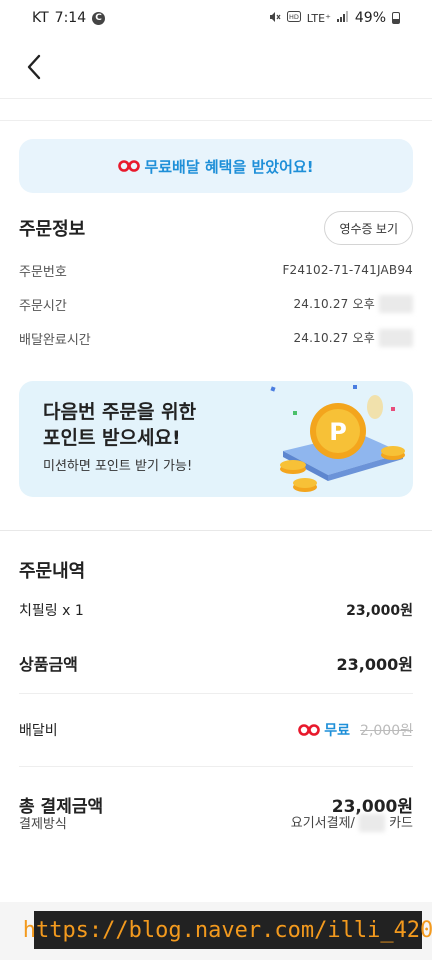 This screenshot has width=432, height=960. Describe the element at coordinates (48, 664) in the screenshot. I see `subtotal-label: 상품금액` at that location.